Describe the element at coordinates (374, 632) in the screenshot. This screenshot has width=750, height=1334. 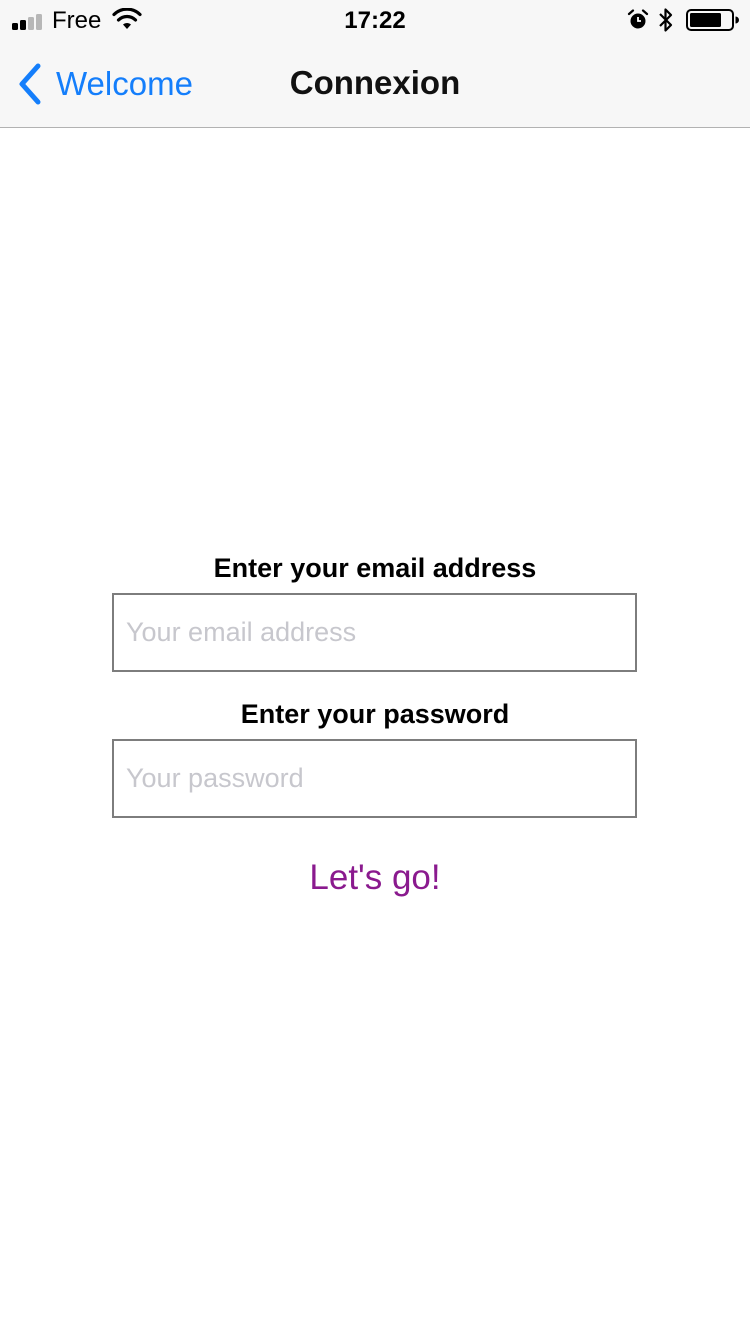
I see `email-field` at that location.